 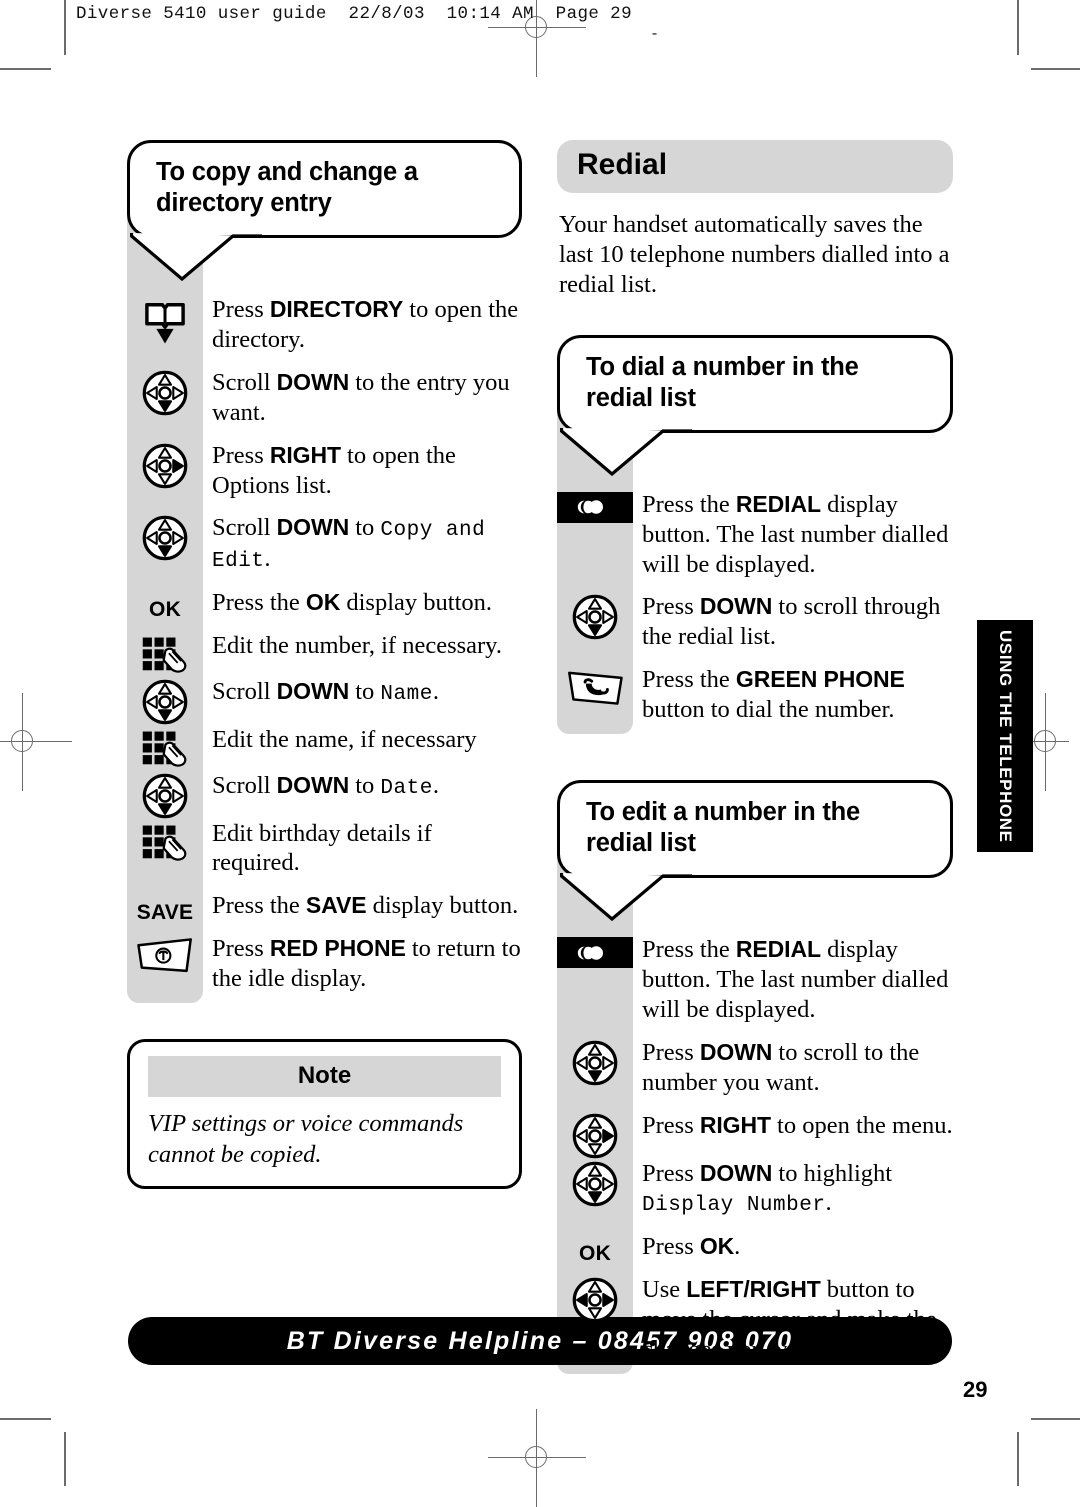 I want to click on step-row: OK Press OK., so click(x=755, y=1253).